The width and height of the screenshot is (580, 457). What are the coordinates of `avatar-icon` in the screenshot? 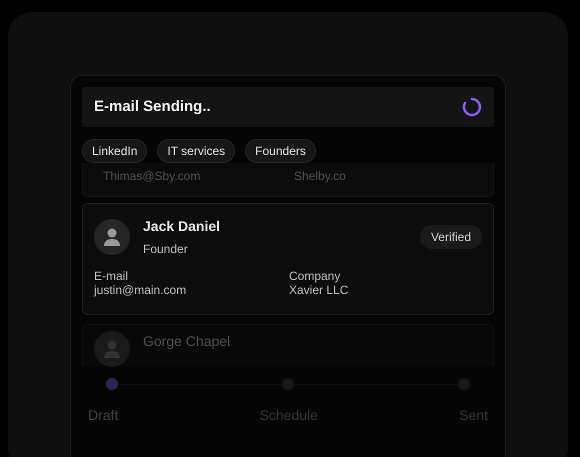 It's located at (112, 237).